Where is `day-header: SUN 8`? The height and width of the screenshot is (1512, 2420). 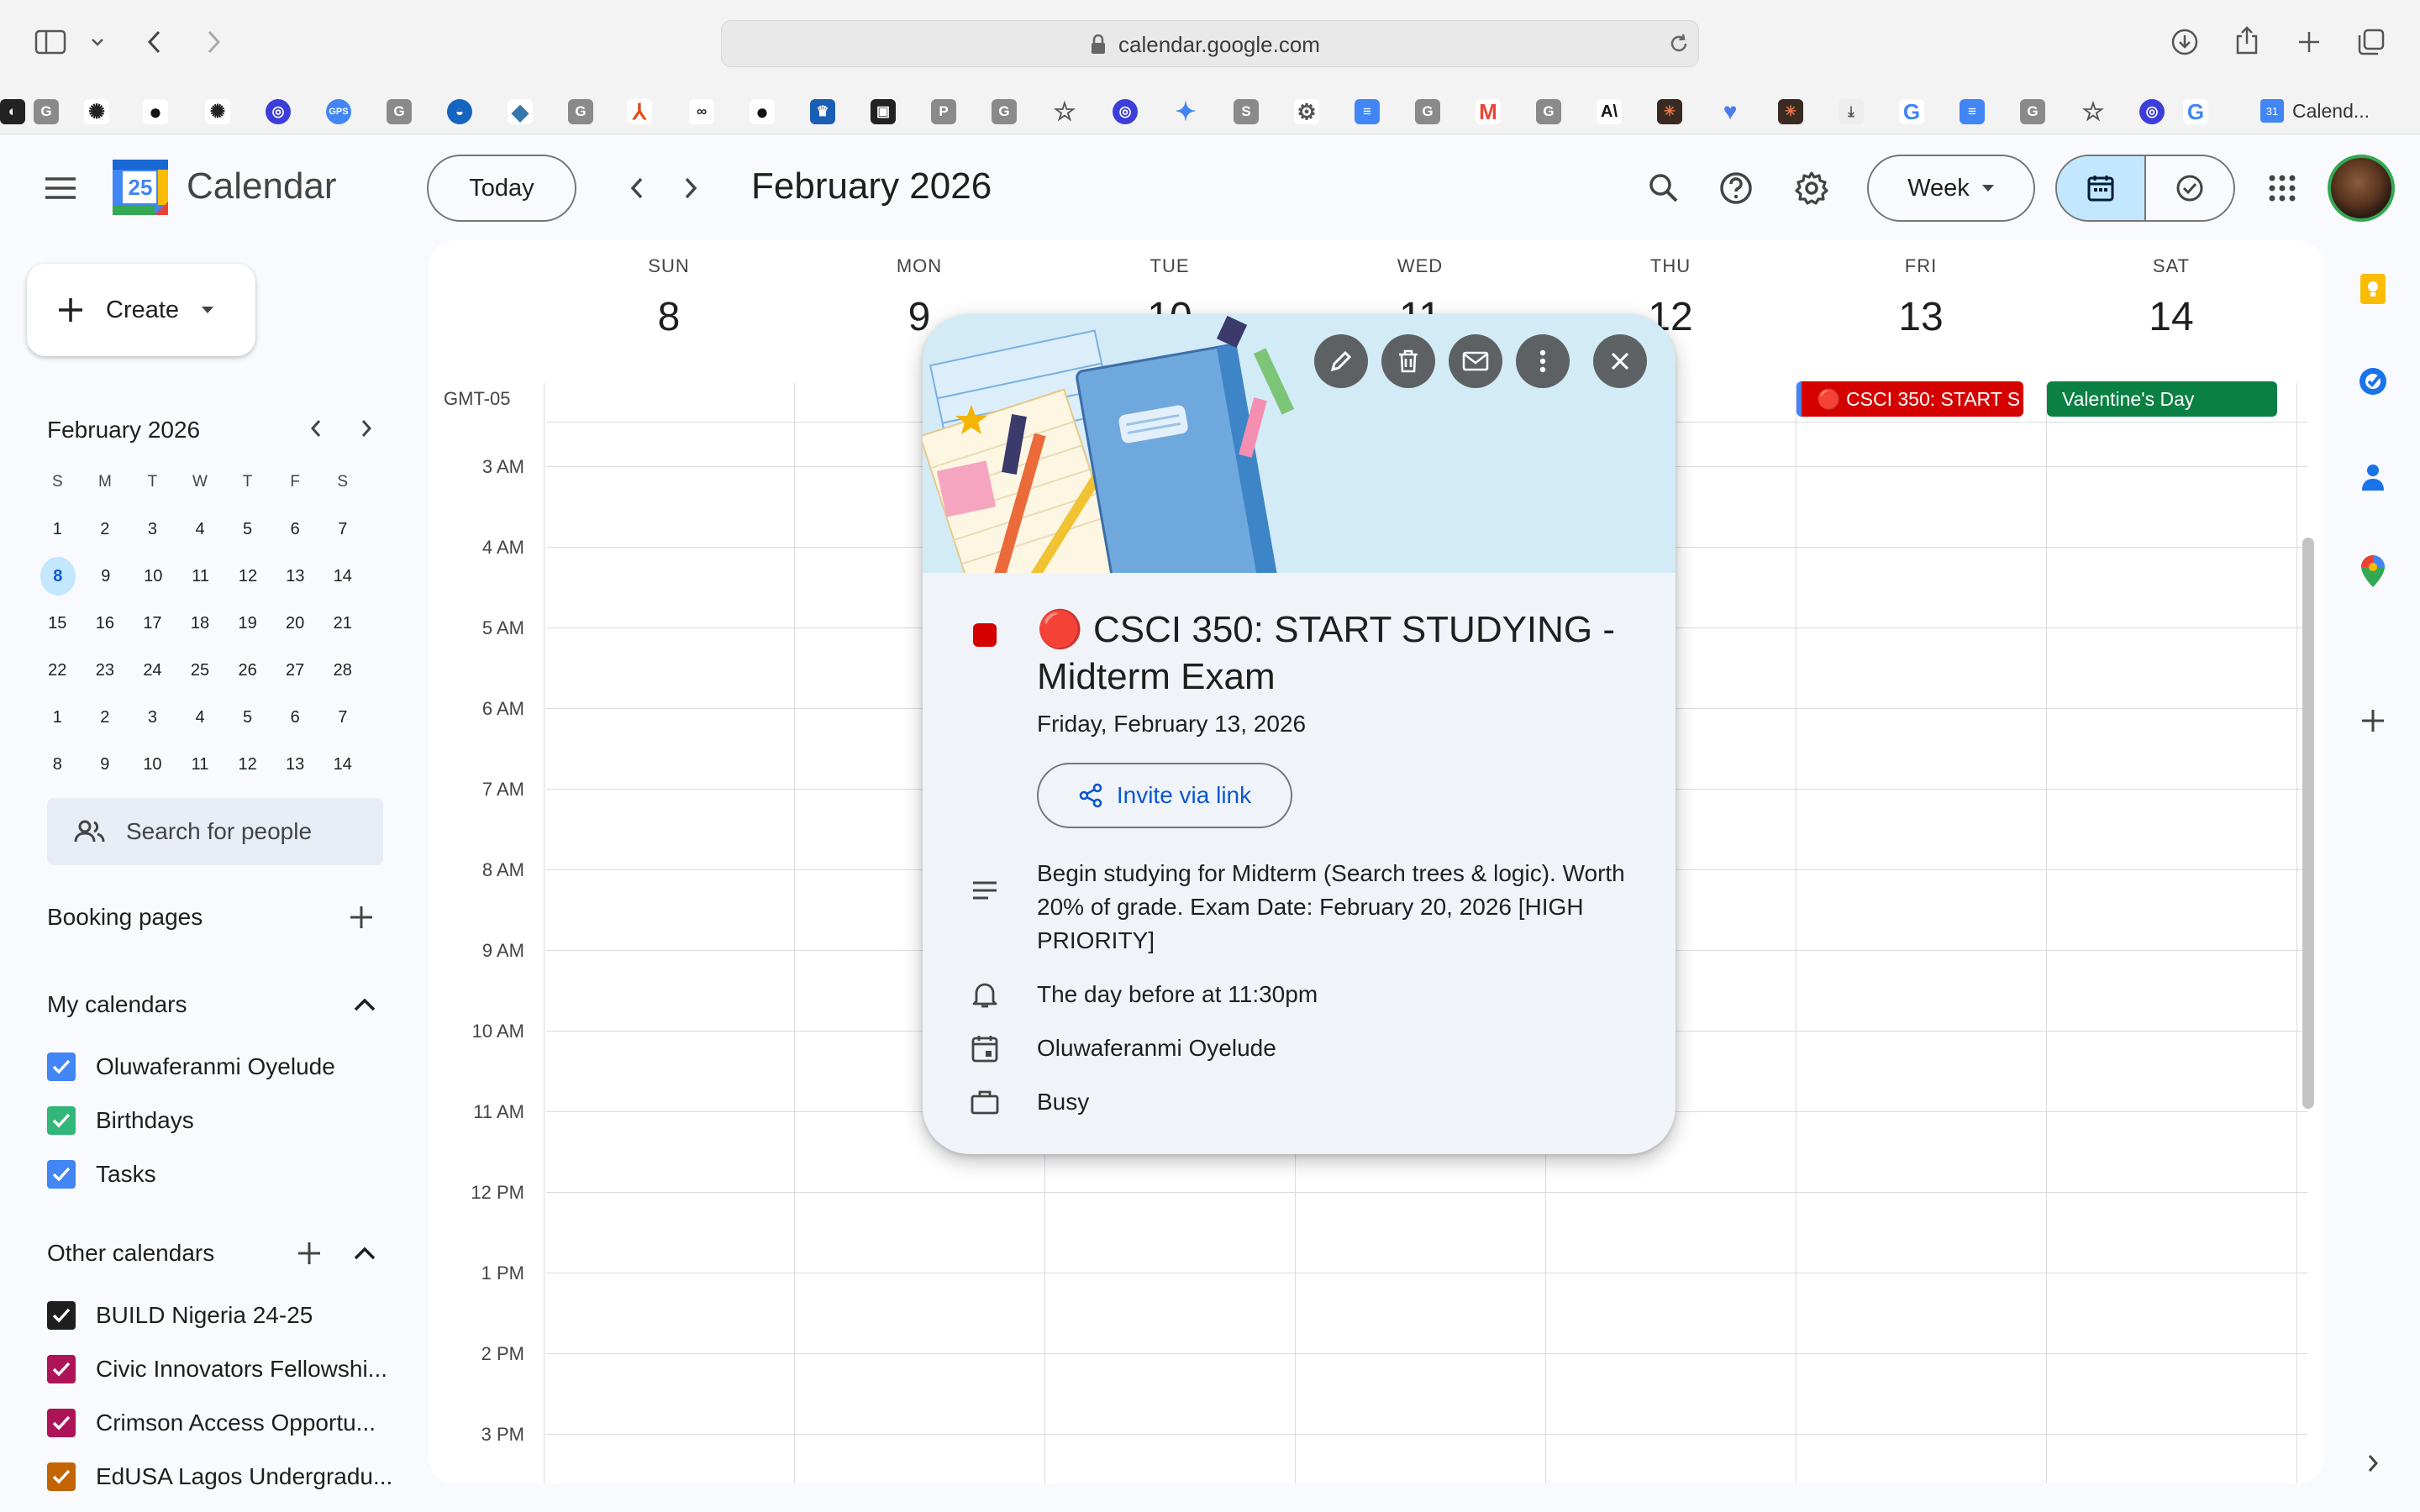 day-header: SUN 8 is located at coordinates (669, 297).